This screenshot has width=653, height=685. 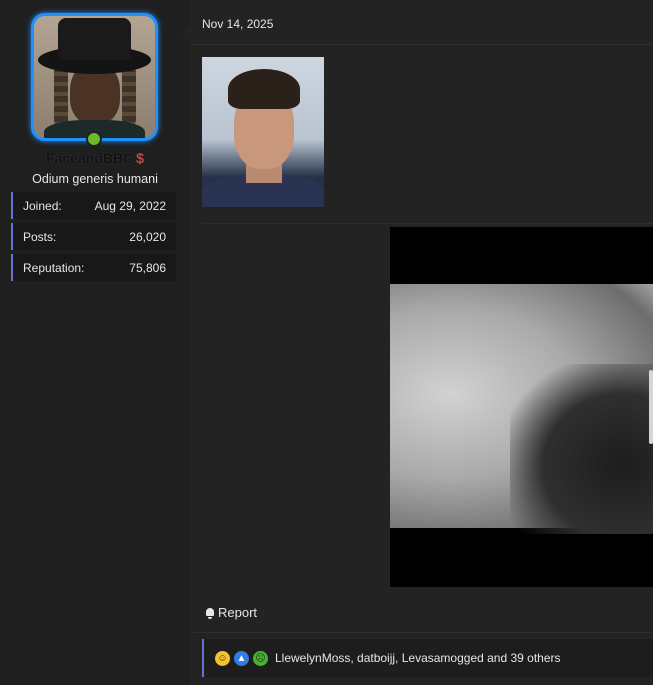 What do you see at coordinates (222, 658) in the screenshot?
I see `laugh-reaction-icon: ☺` at bounding box center [222, 658].